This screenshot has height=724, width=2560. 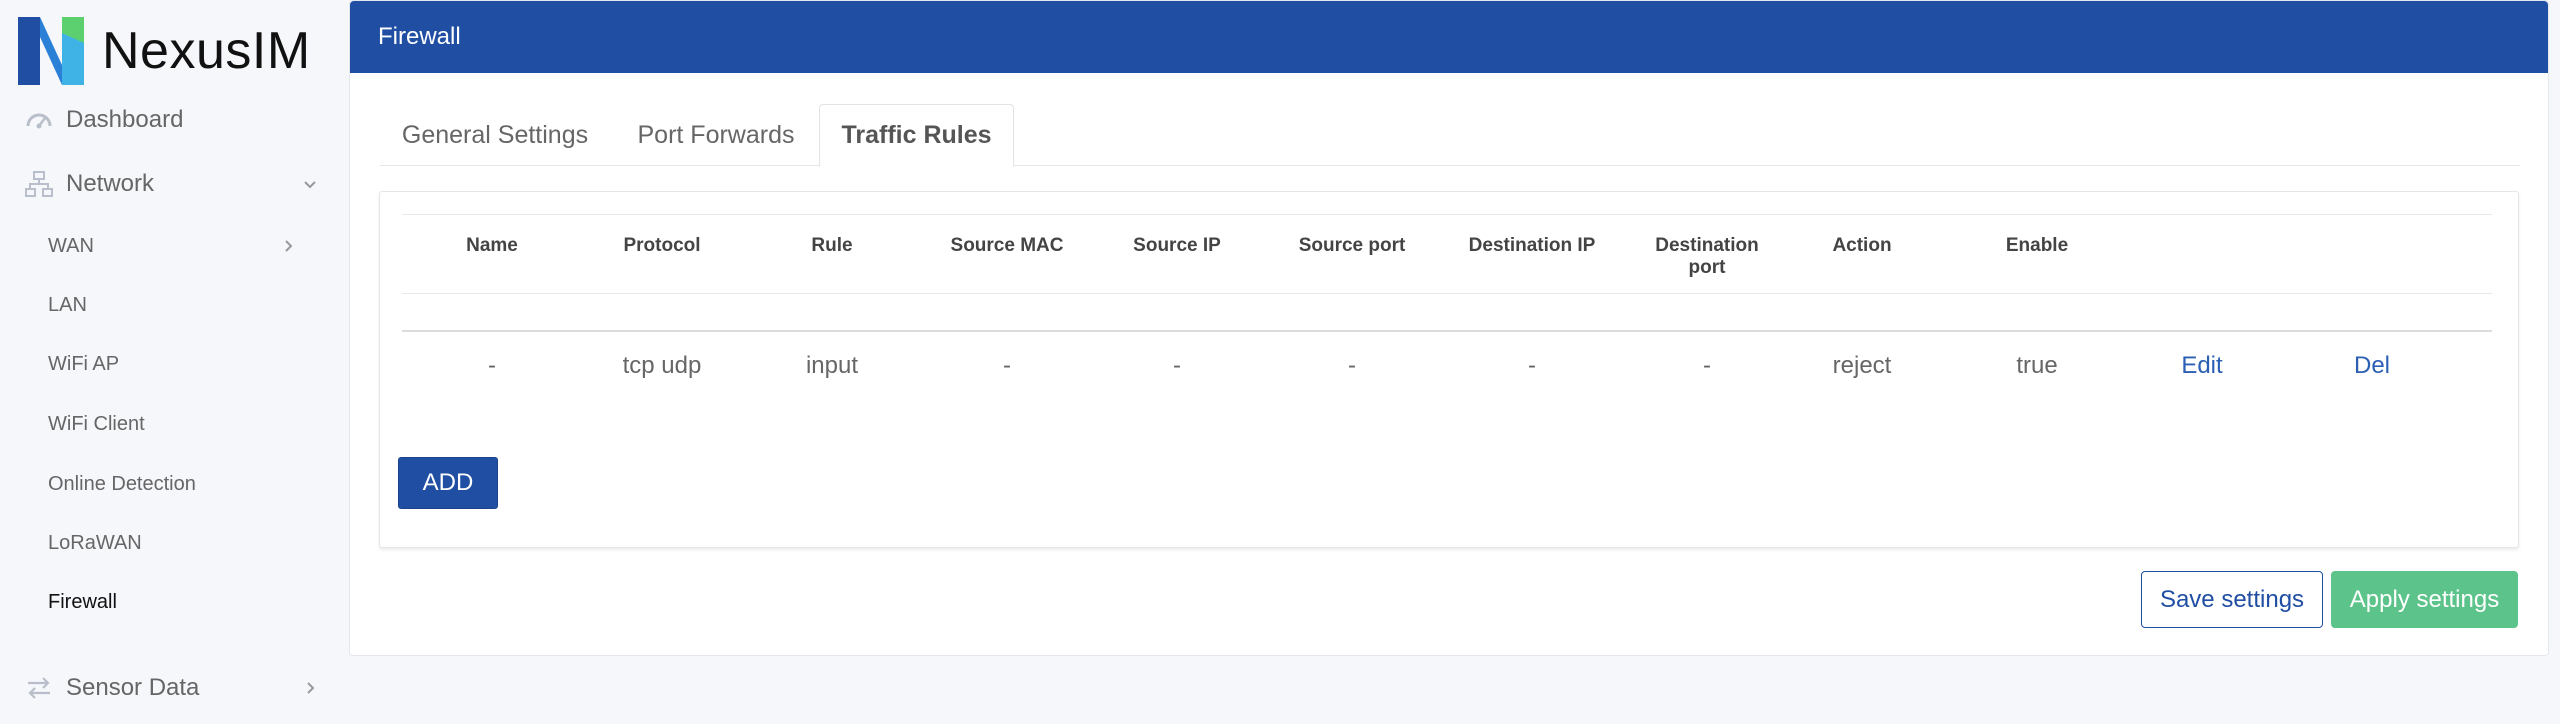 I want to click on add-rule-button: ADD, so click(x=448, y=483).